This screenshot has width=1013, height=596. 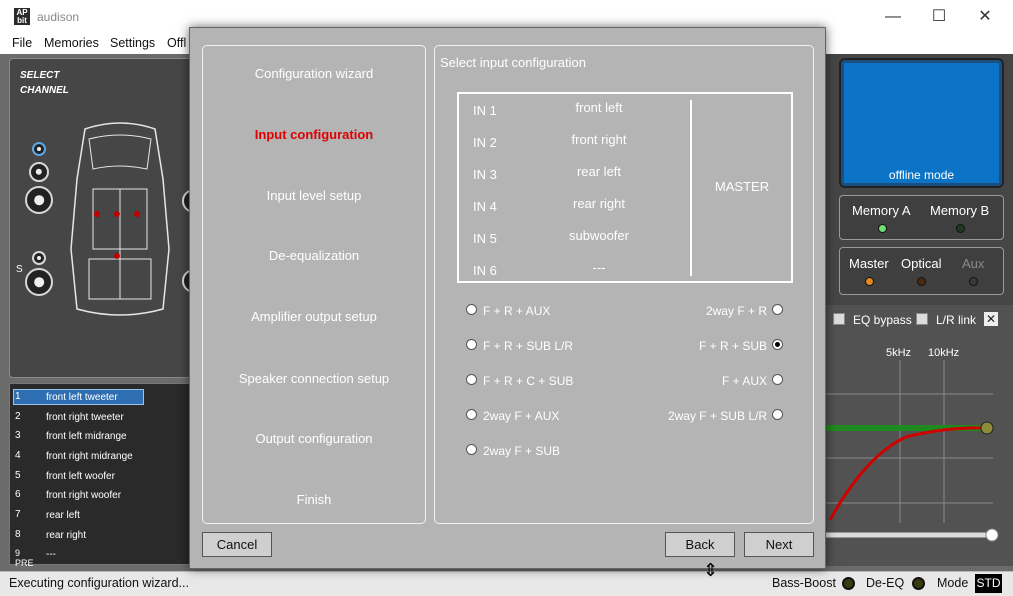 I want to click on eq-slider-handle, so click(x=992, y=535).